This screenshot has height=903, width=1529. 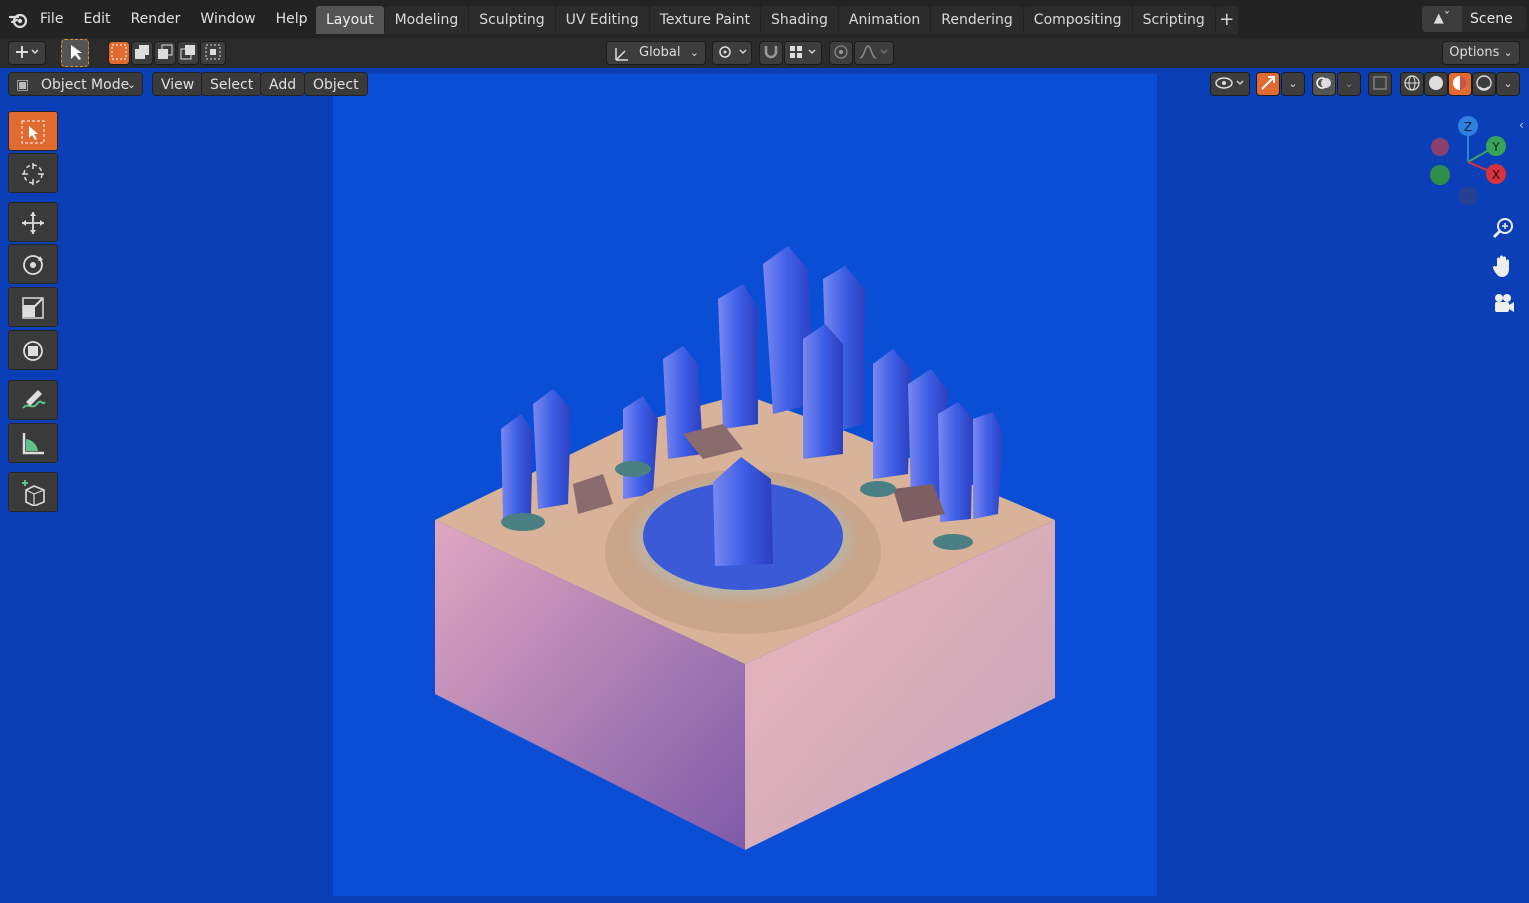 I want to click on sidebar-collapse-icon: ‹, so click(x=1521, y=125).